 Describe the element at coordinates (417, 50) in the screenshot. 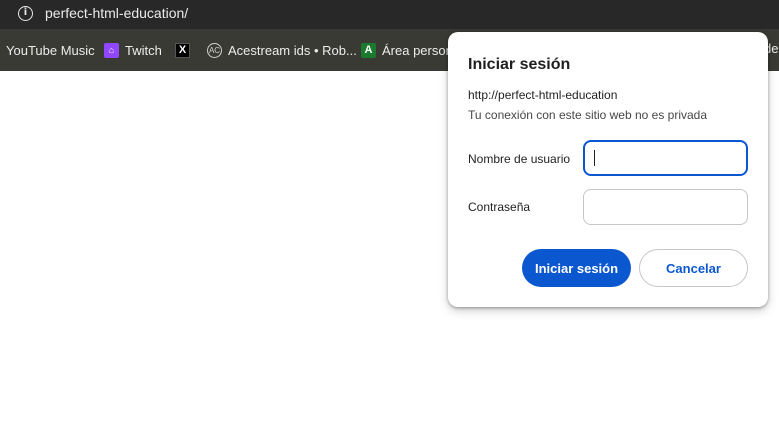

I see `bookmark-label: Área person` at that location.